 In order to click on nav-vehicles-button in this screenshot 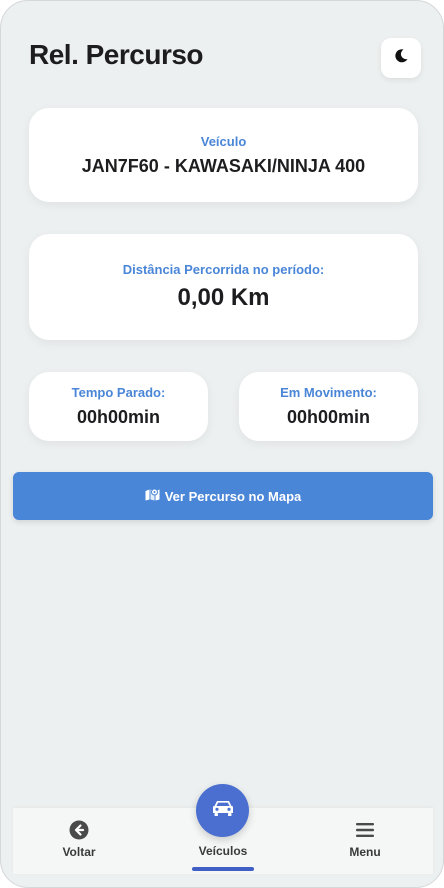, I will do `click(222, 810)`.